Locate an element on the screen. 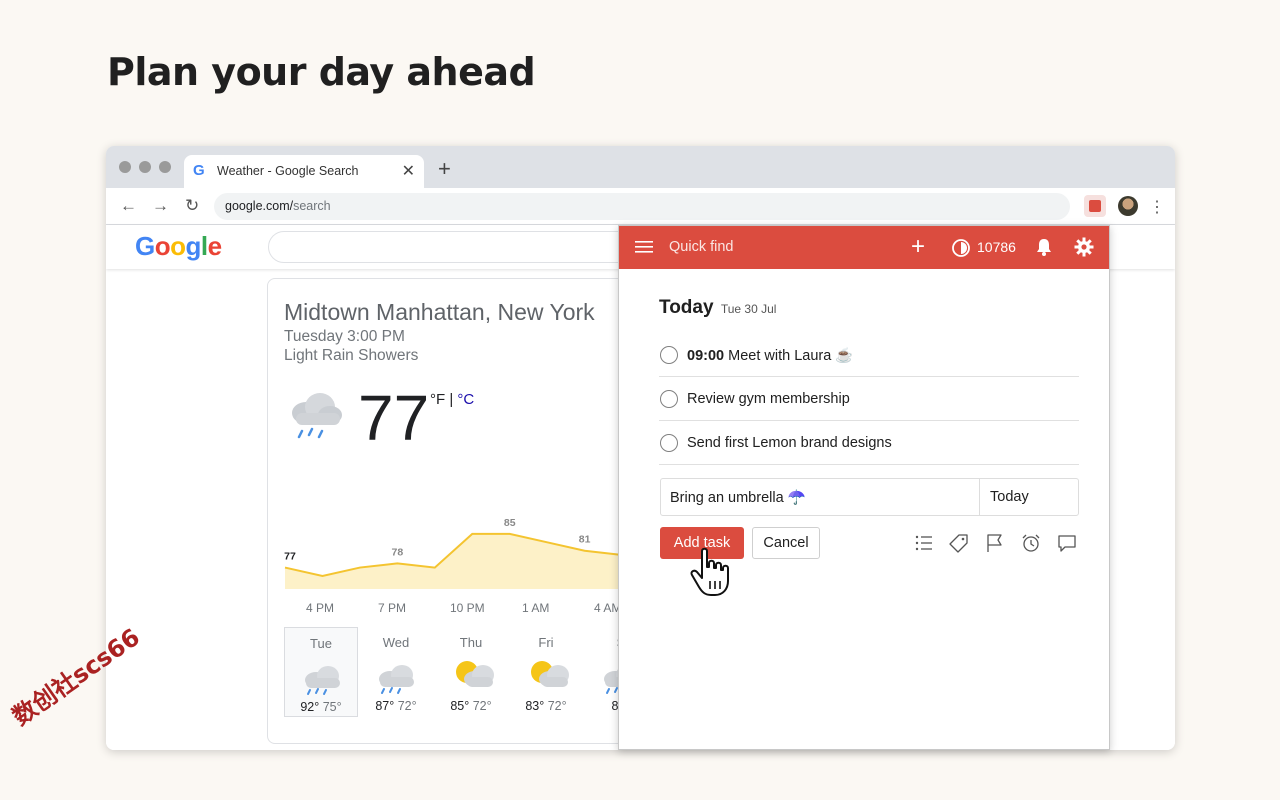 This screenshot has width=1280, height=800. url-path: search is located at coordinates (312, 206).